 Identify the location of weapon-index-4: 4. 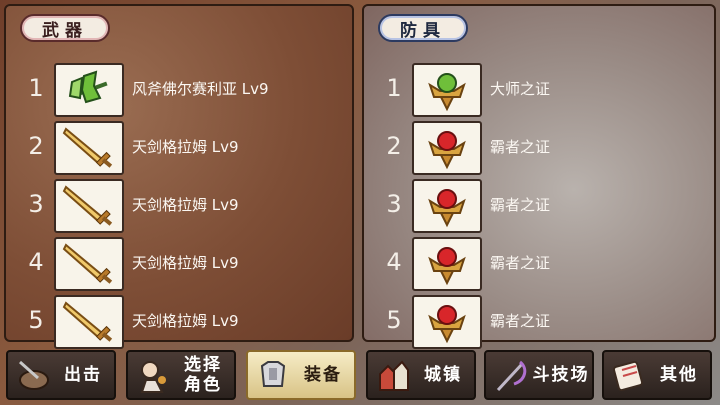
(36, 262).